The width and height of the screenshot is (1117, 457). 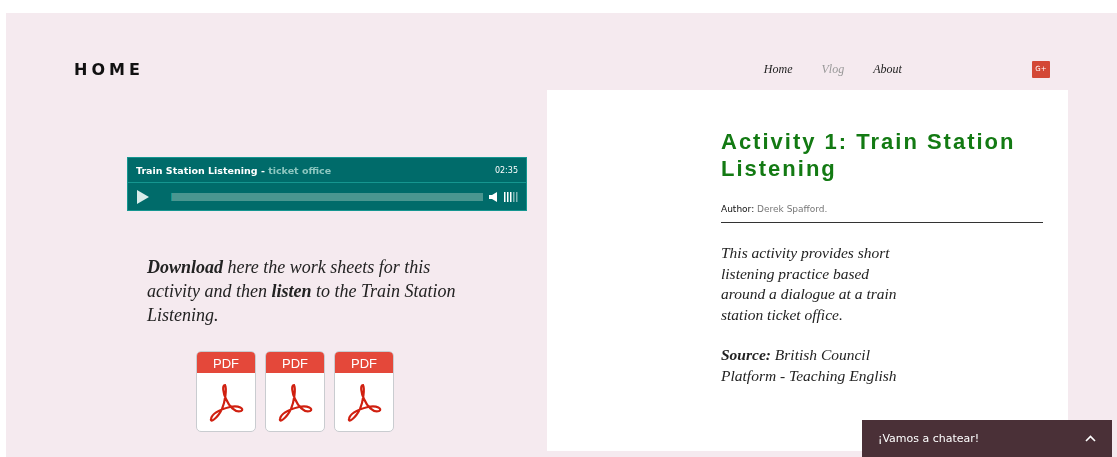 What do you see at coordinates (511, 196) in the screenshot?
I see `volume-icon` at bounding box center [511, 196].